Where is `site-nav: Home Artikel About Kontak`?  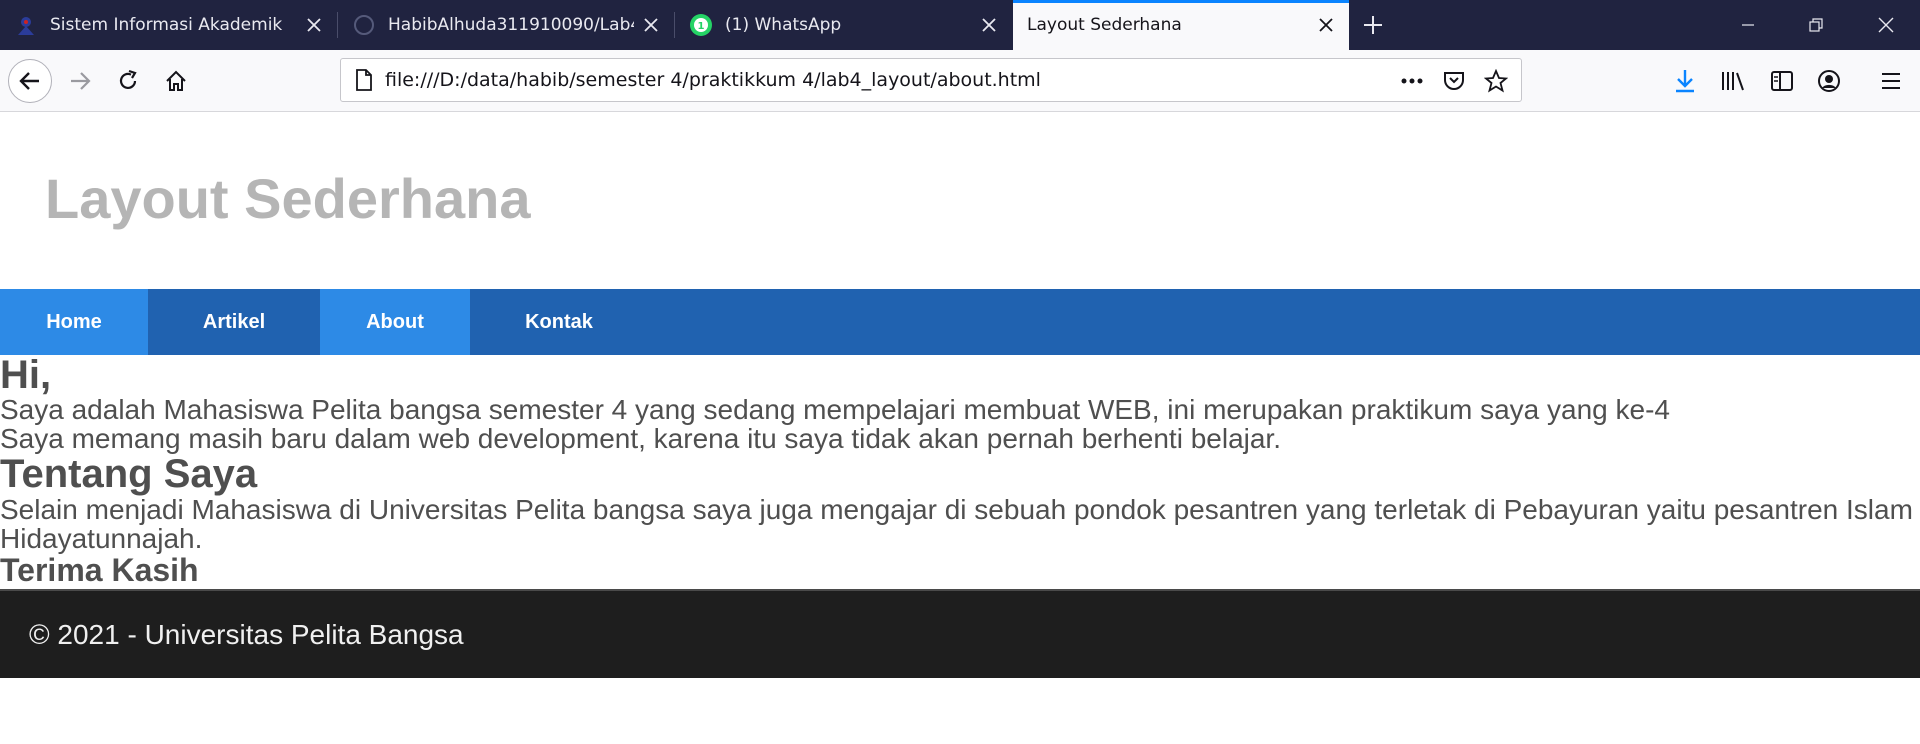 site-nav: Home Artikel About Kontak is located at coordinates (960, 322).